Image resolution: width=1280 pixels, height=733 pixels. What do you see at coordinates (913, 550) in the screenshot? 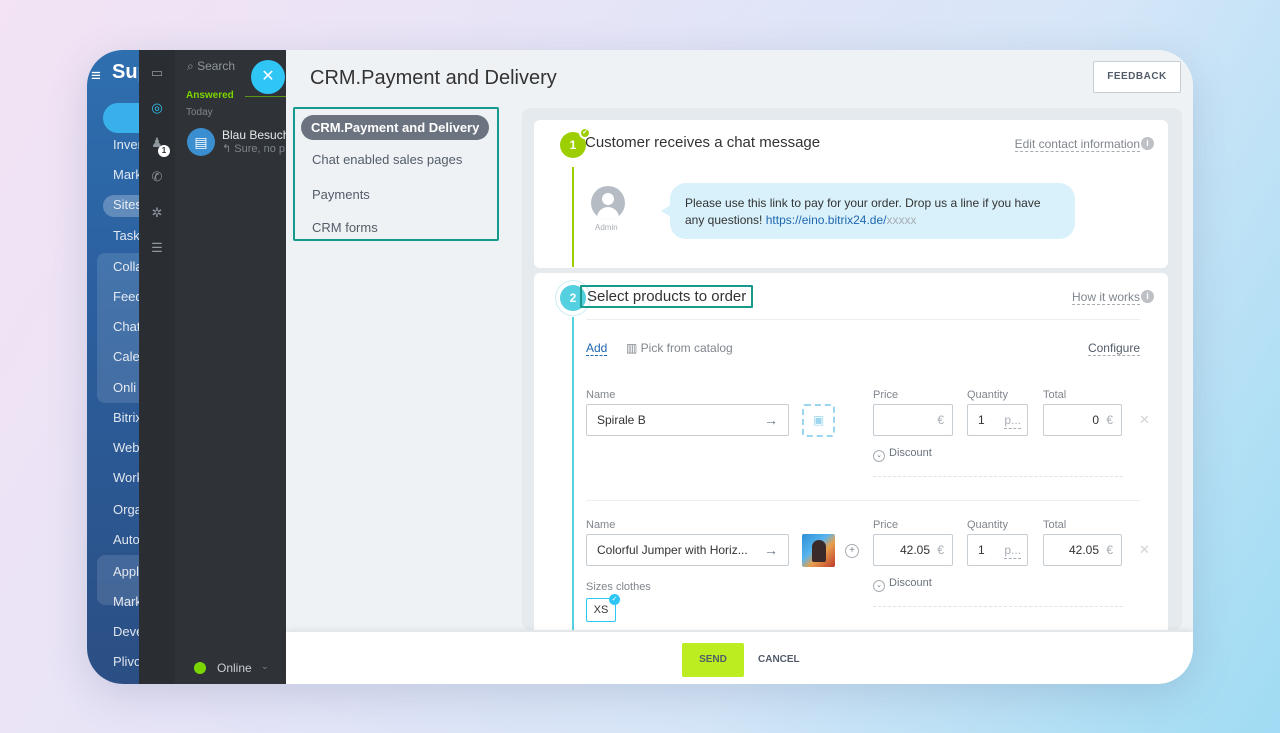
I see `price-field: 42.05 €` at bounding box center [913, 550].